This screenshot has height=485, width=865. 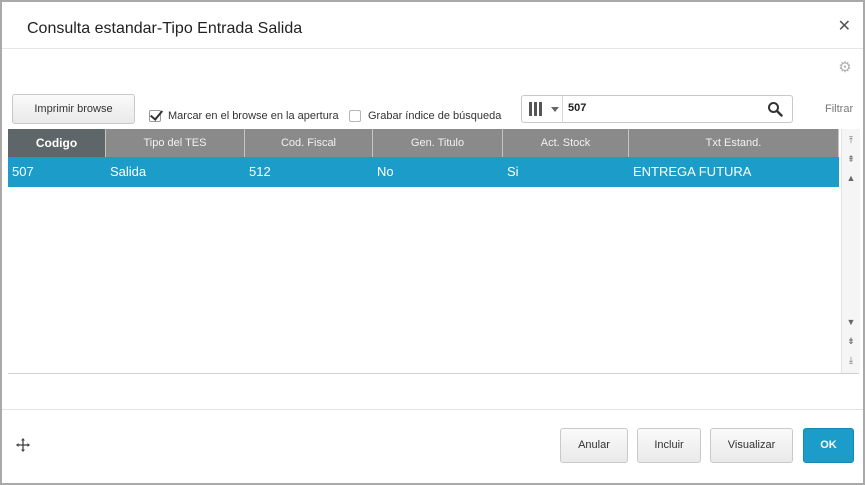 I want to click on gear-icon: ⚙, so click(x=845, y=68).